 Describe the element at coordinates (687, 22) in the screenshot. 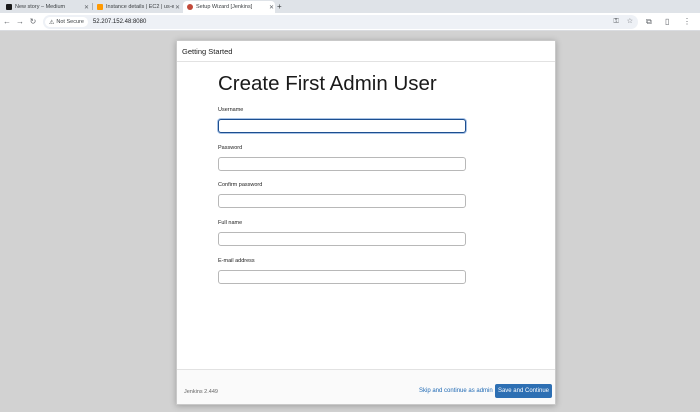

I see `menu-kebab-icon: ⋮` at that location.